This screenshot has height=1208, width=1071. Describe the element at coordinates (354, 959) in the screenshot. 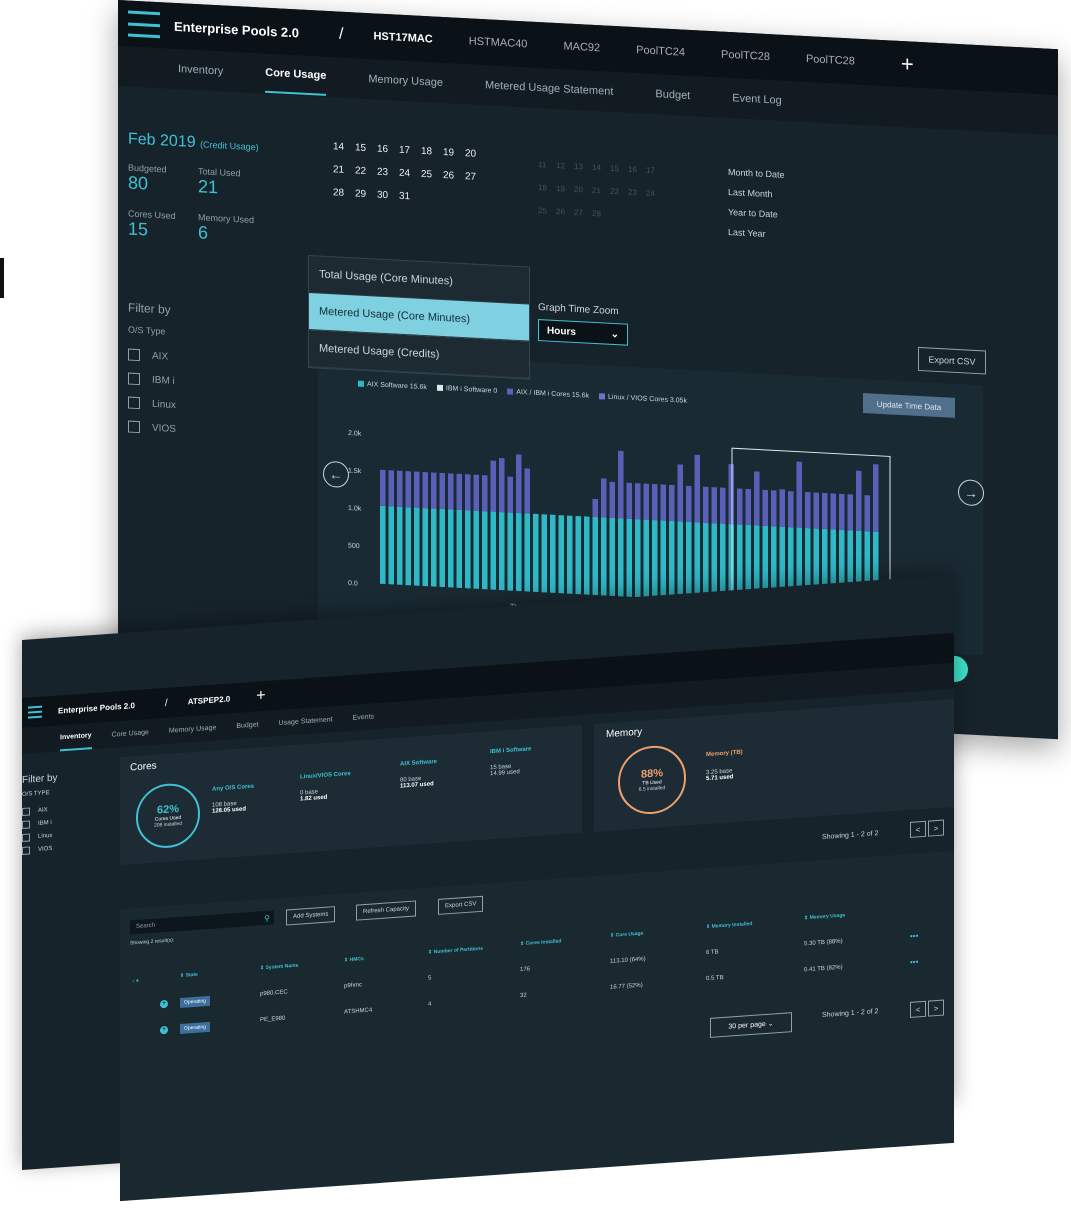

I see `col-hmcs: ⇕ HMCs` at that location.